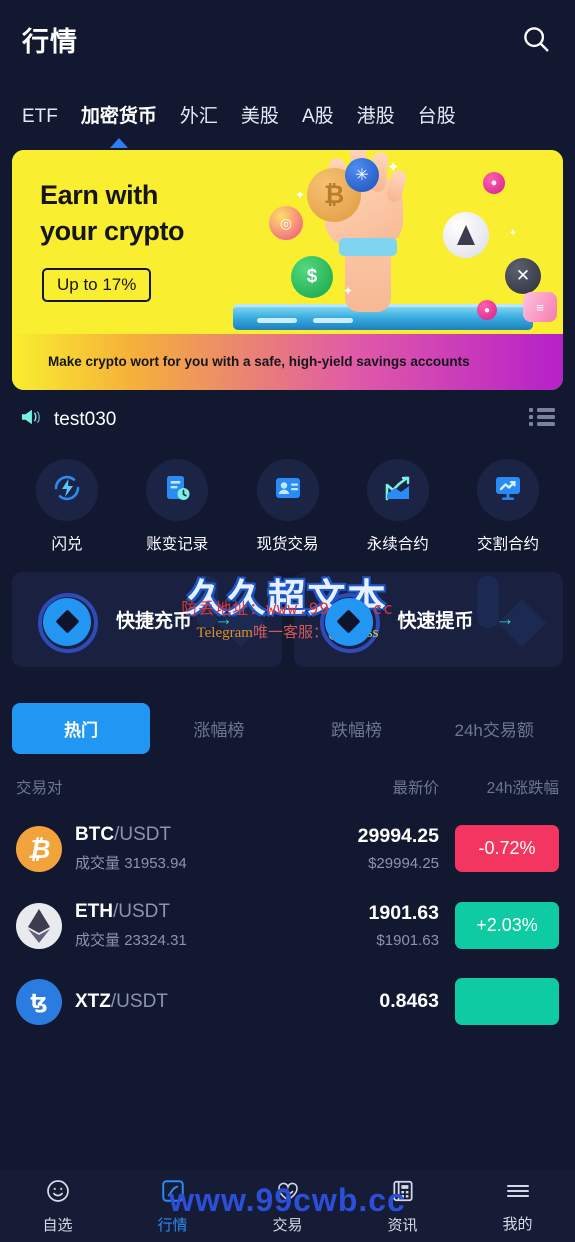 This screenshot has height=1242, width=575. What do you see at coordinates (517, 1224) in the screenshot?
I see `nav-label: 我的` at bounding box center [517, 1224].